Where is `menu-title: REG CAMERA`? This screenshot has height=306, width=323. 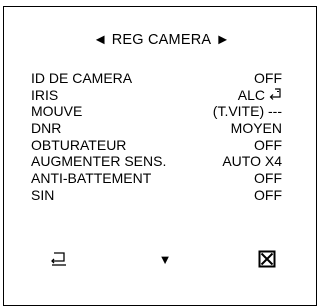 menu-title: REG CAMERA is located at coordinates (161, 40).